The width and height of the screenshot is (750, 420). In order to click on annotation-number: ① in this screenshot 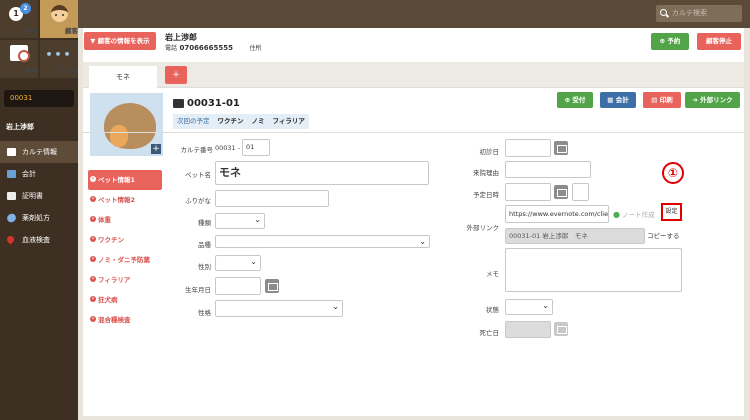, I will do `click(673, 173)`.